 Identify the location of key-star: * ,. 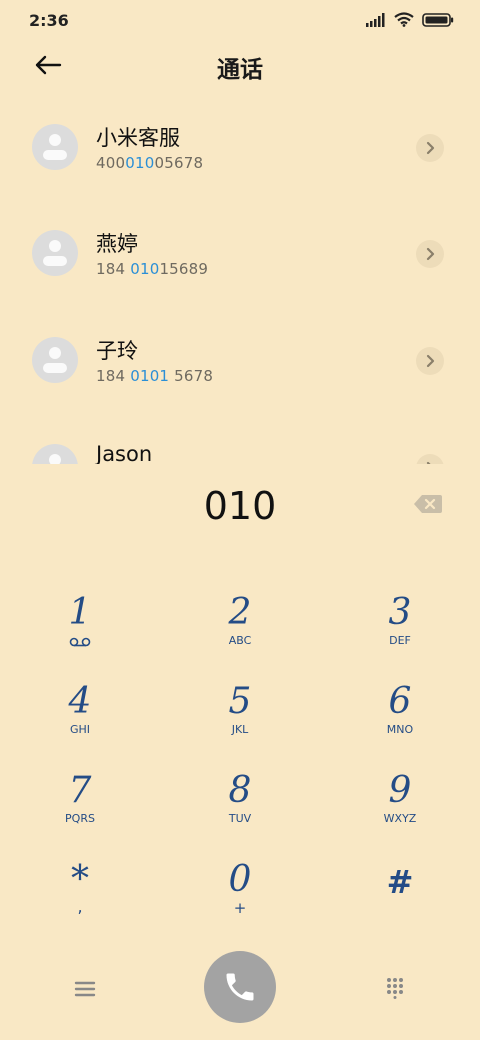
(80, 897).